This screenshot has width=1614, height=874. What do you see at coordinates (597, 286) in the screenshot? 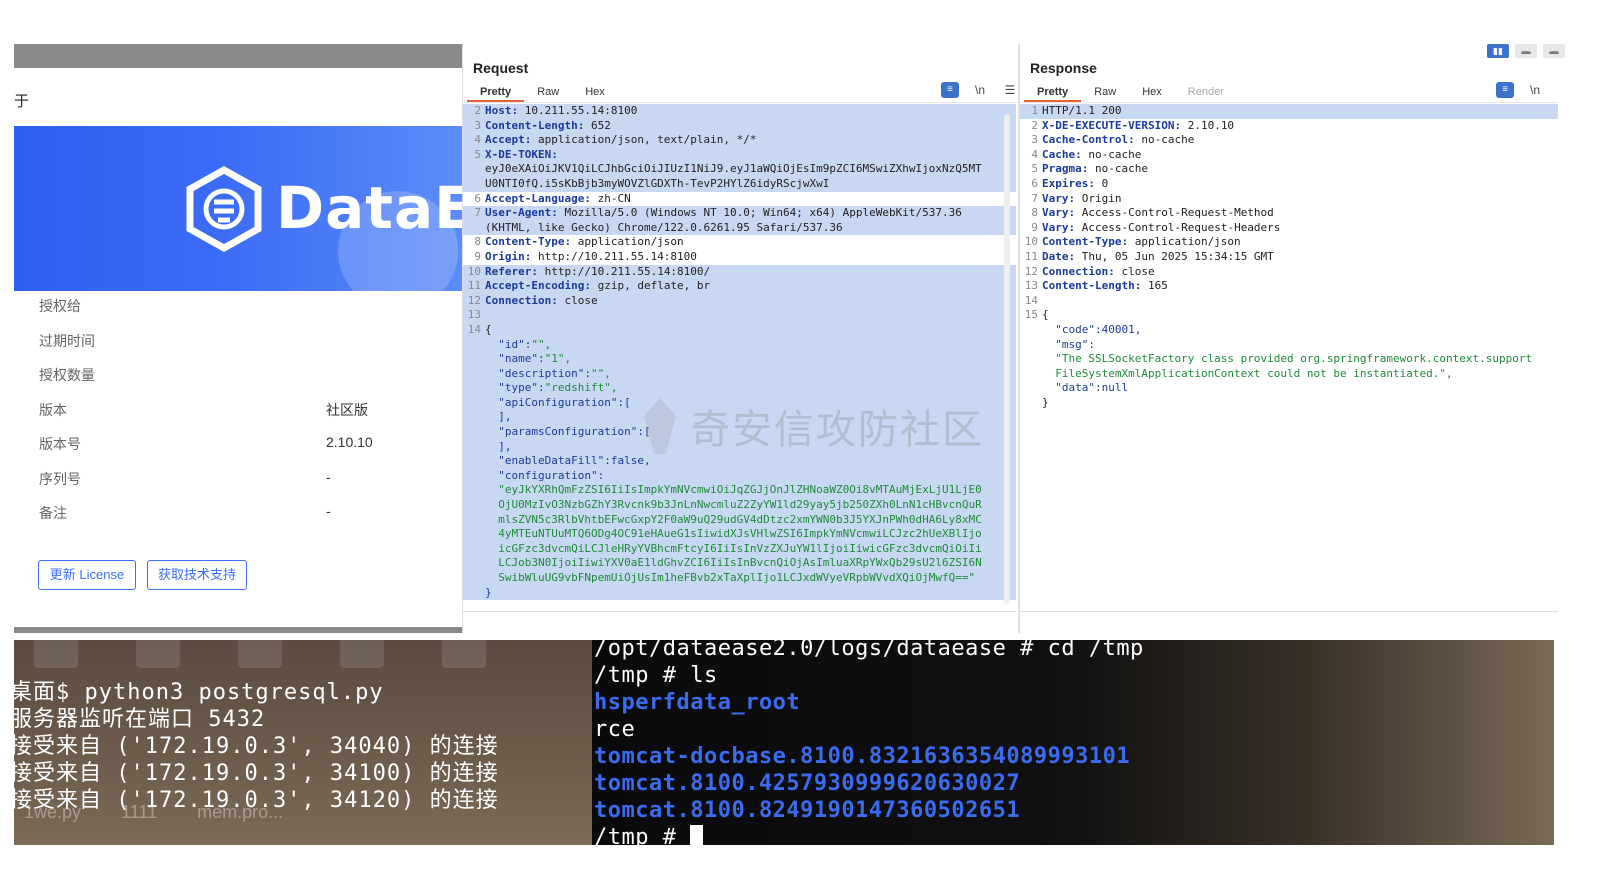
I see `code-text: Accept-Encoding: gzip, deflate, br` at bounding box center [597, 286].